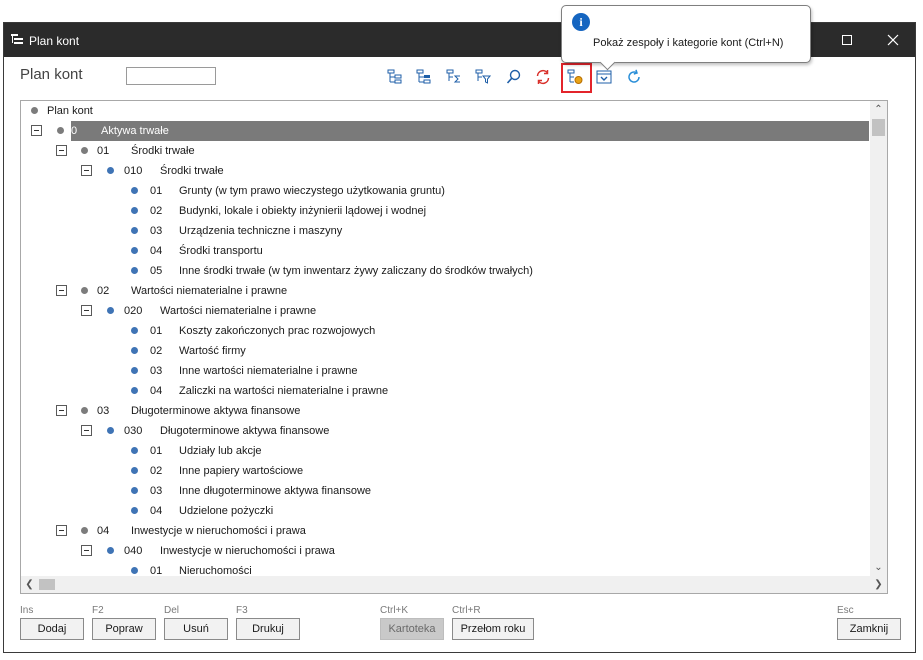 The image size is (923, 660). I want to click on search-icon, so click(513, 76).